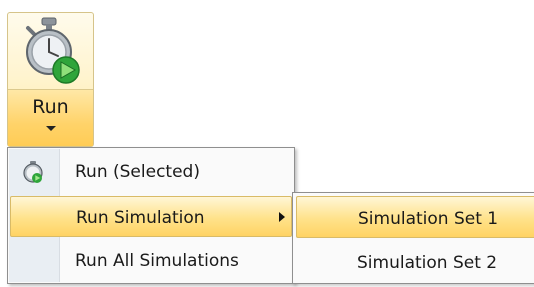  Describe the element at coordinates (428, 219) in the screenshot. I see `submenu-item-label: Simulation Set 1` at that location.